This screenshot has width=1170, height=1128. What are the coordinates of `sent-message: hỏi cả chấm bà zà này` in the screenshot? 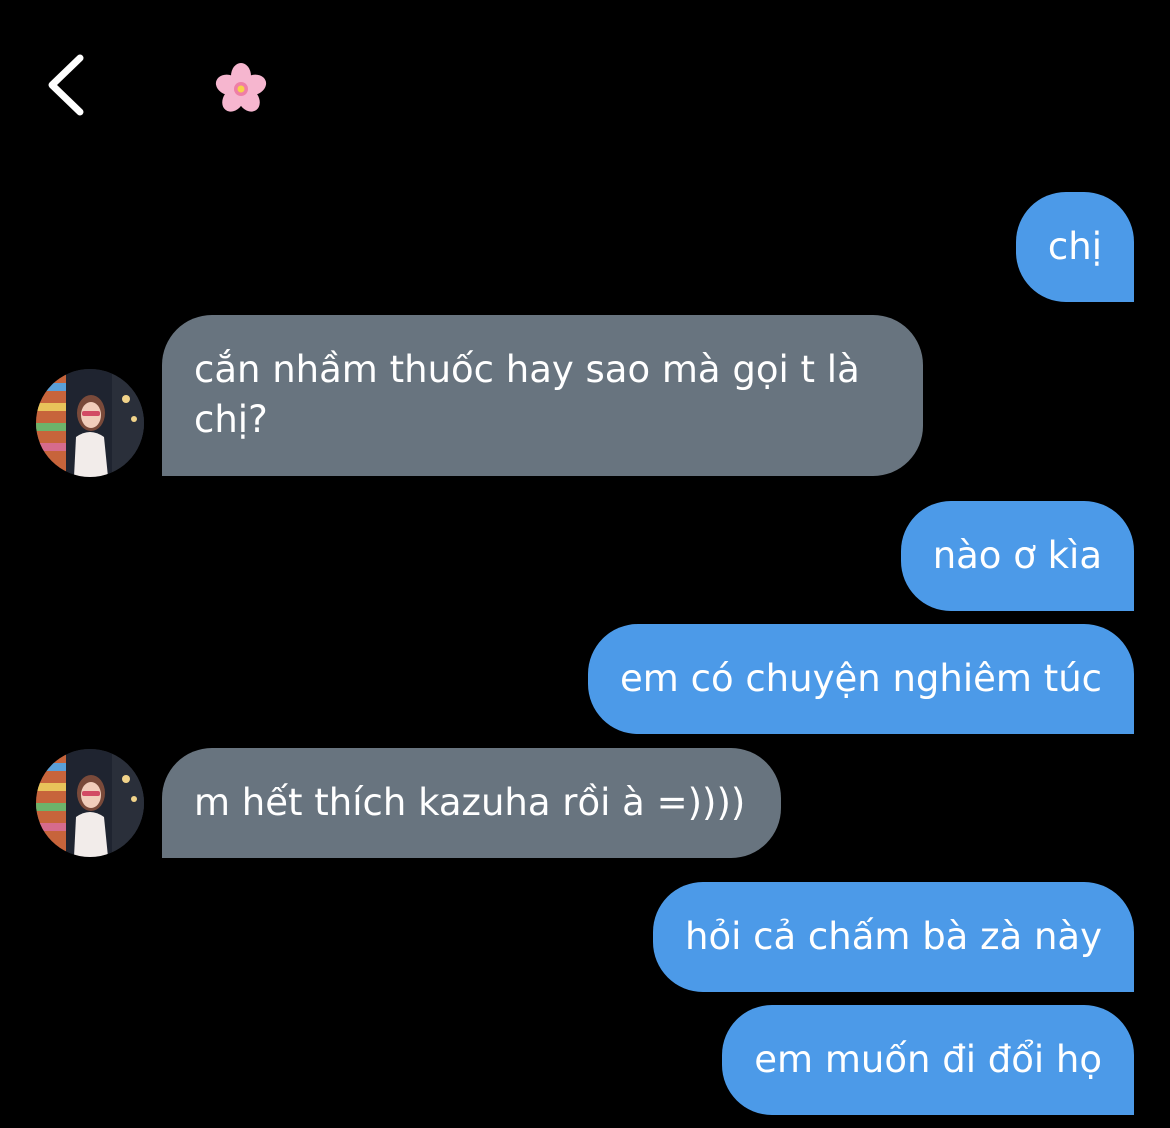 It's located at (893, 937).